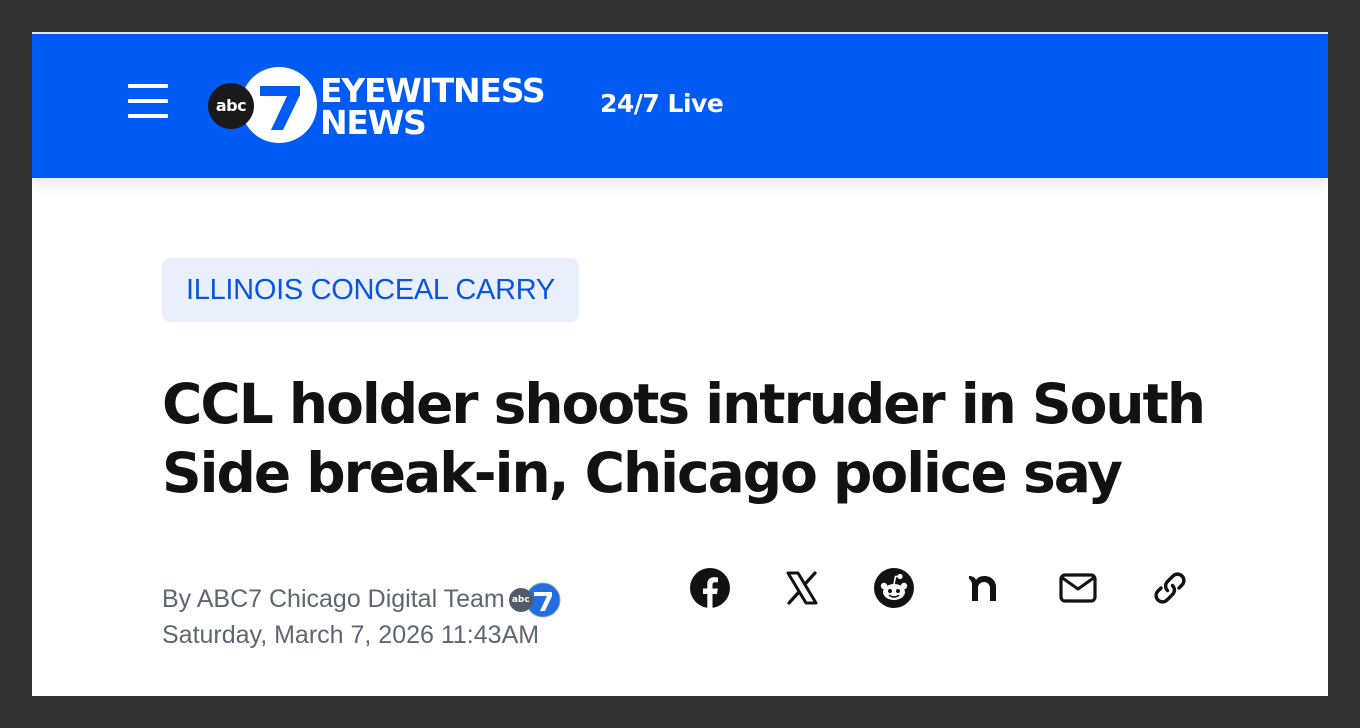  Describe the element at coordinates (1170, 588) in the screenshot. I see `copy-link-icon` at that location.